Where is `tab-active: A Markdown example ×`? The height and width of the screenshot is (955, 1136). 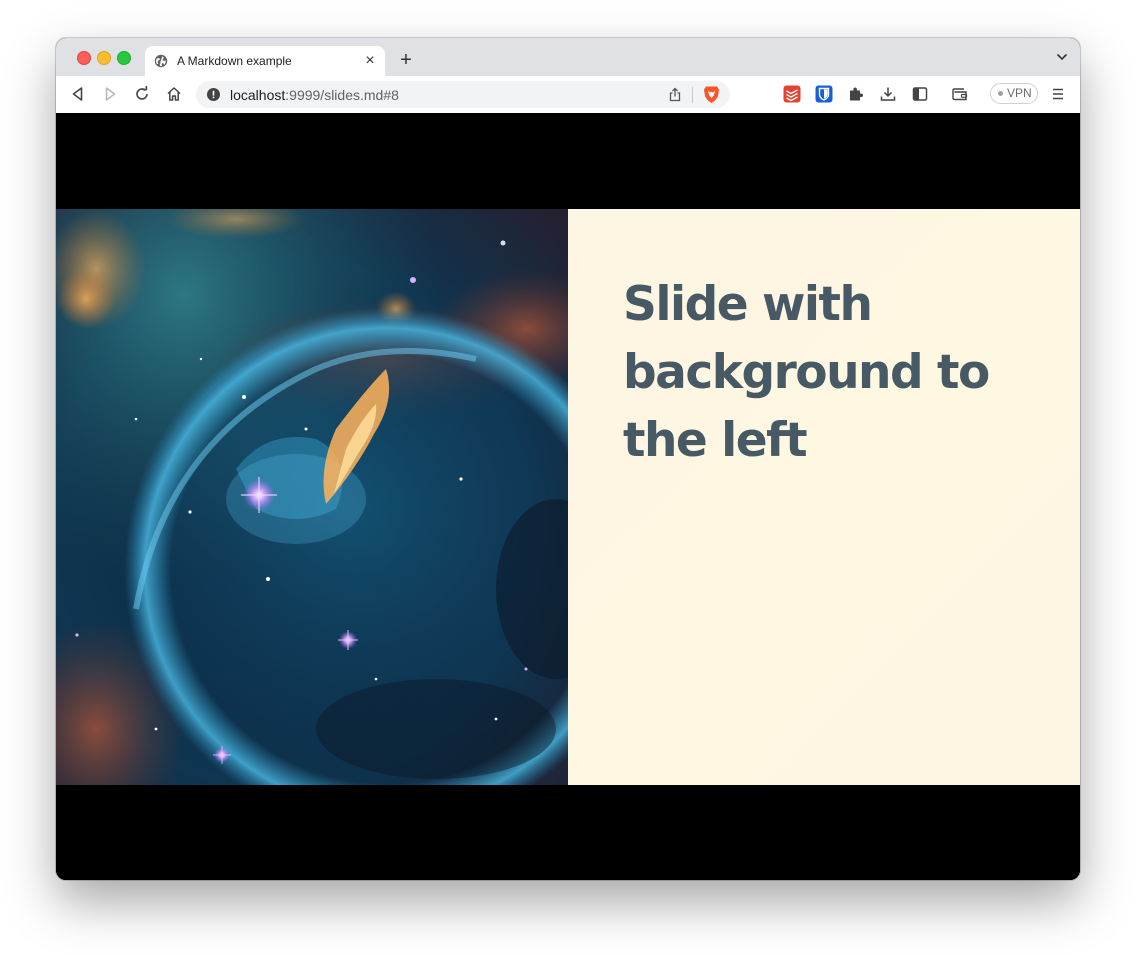
tab-active: A Markdown example × is located at coordinates (265, 61).